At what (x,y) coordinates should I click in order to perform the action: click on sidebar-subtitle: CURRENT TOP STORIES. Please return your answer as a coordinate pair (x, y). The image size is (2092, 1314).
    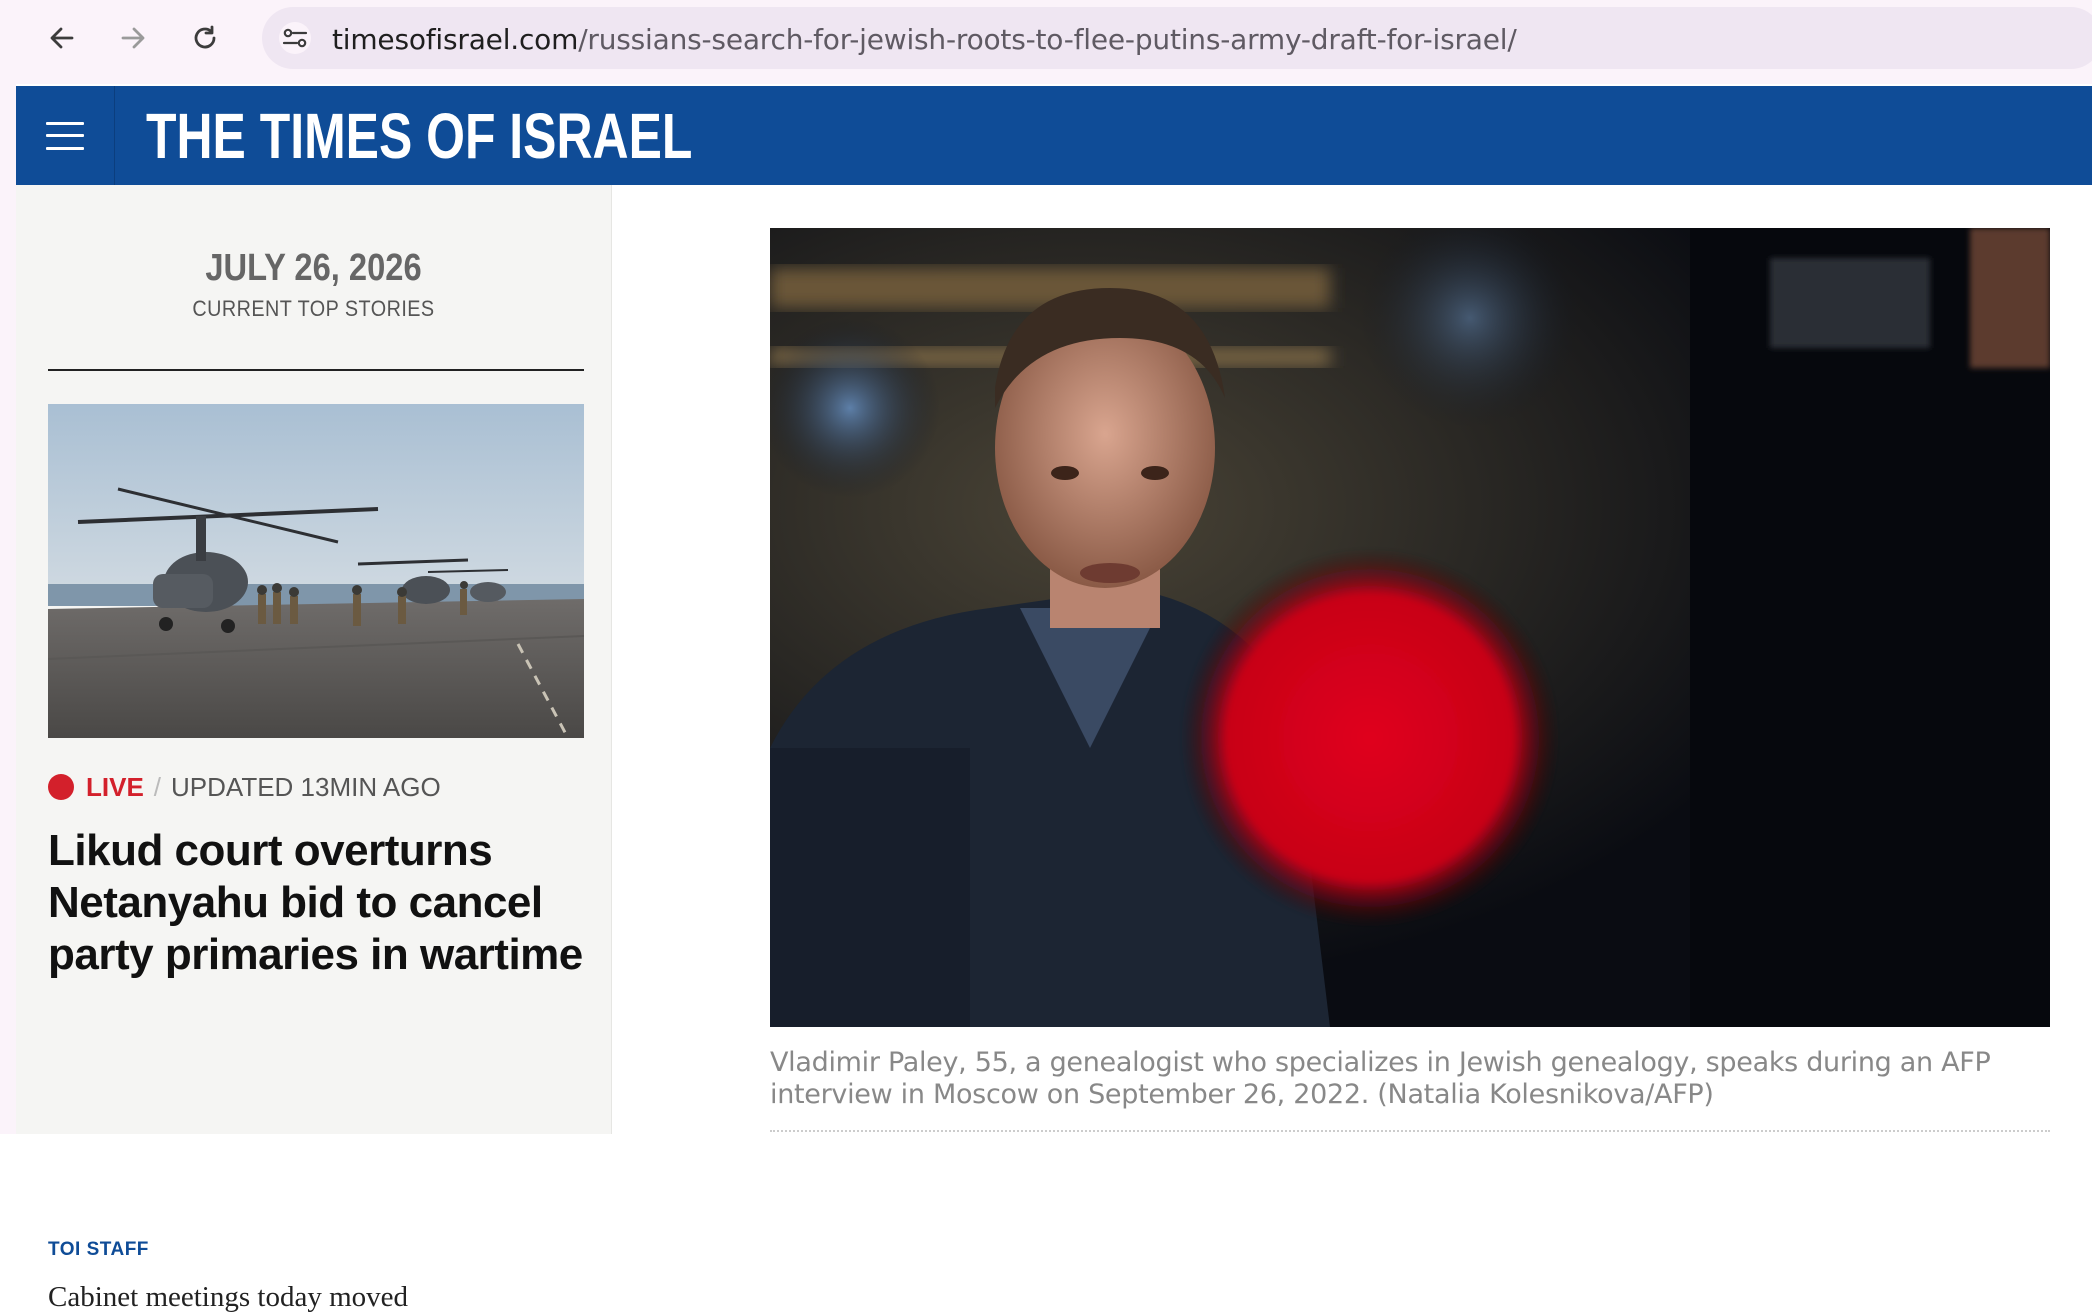
    Looking at the image, I should click on (313, 308).